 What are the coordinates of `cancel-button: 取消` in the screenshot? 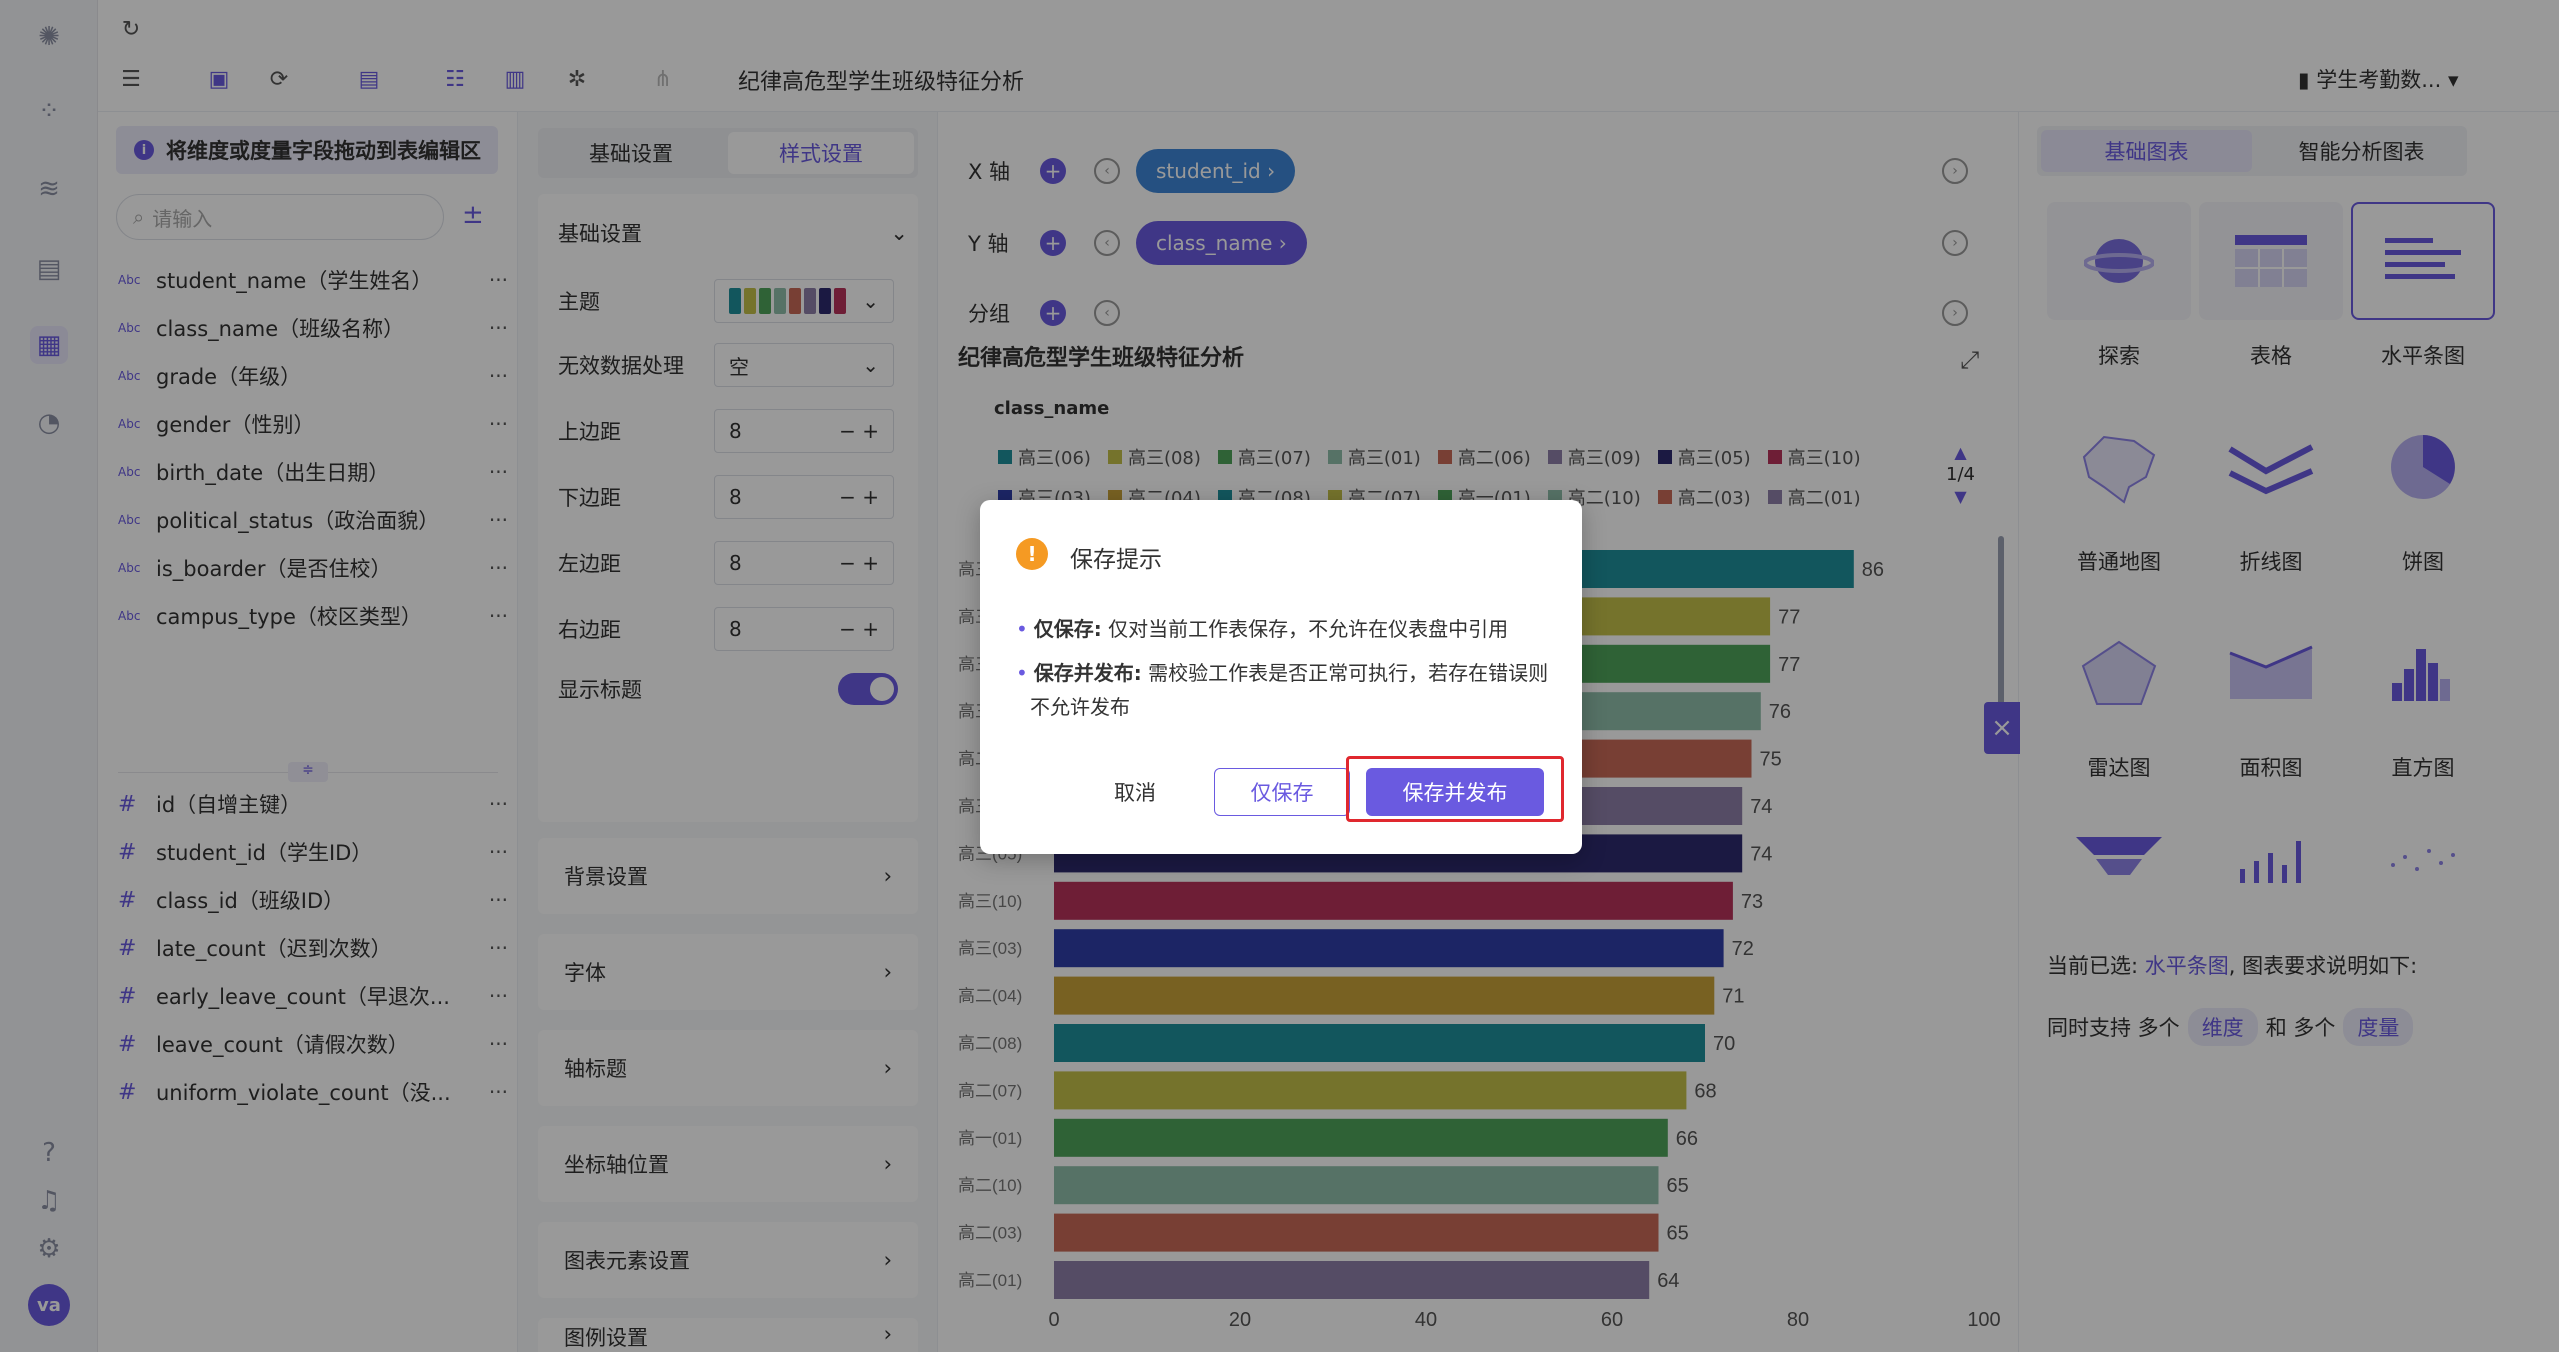 It's located at (1135, 792).